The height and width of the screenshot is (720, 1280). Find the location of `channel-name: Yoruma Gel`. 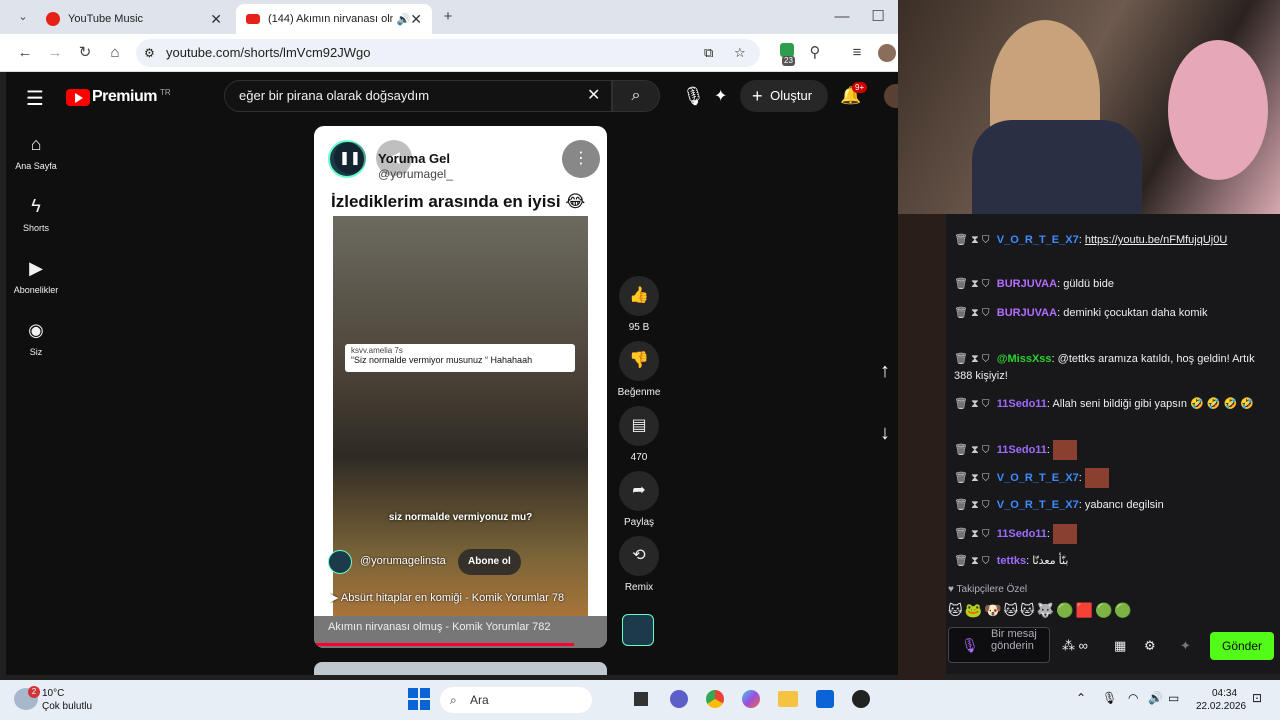

channel-name: Yoruma Gel is located at coordinates (414, 158).